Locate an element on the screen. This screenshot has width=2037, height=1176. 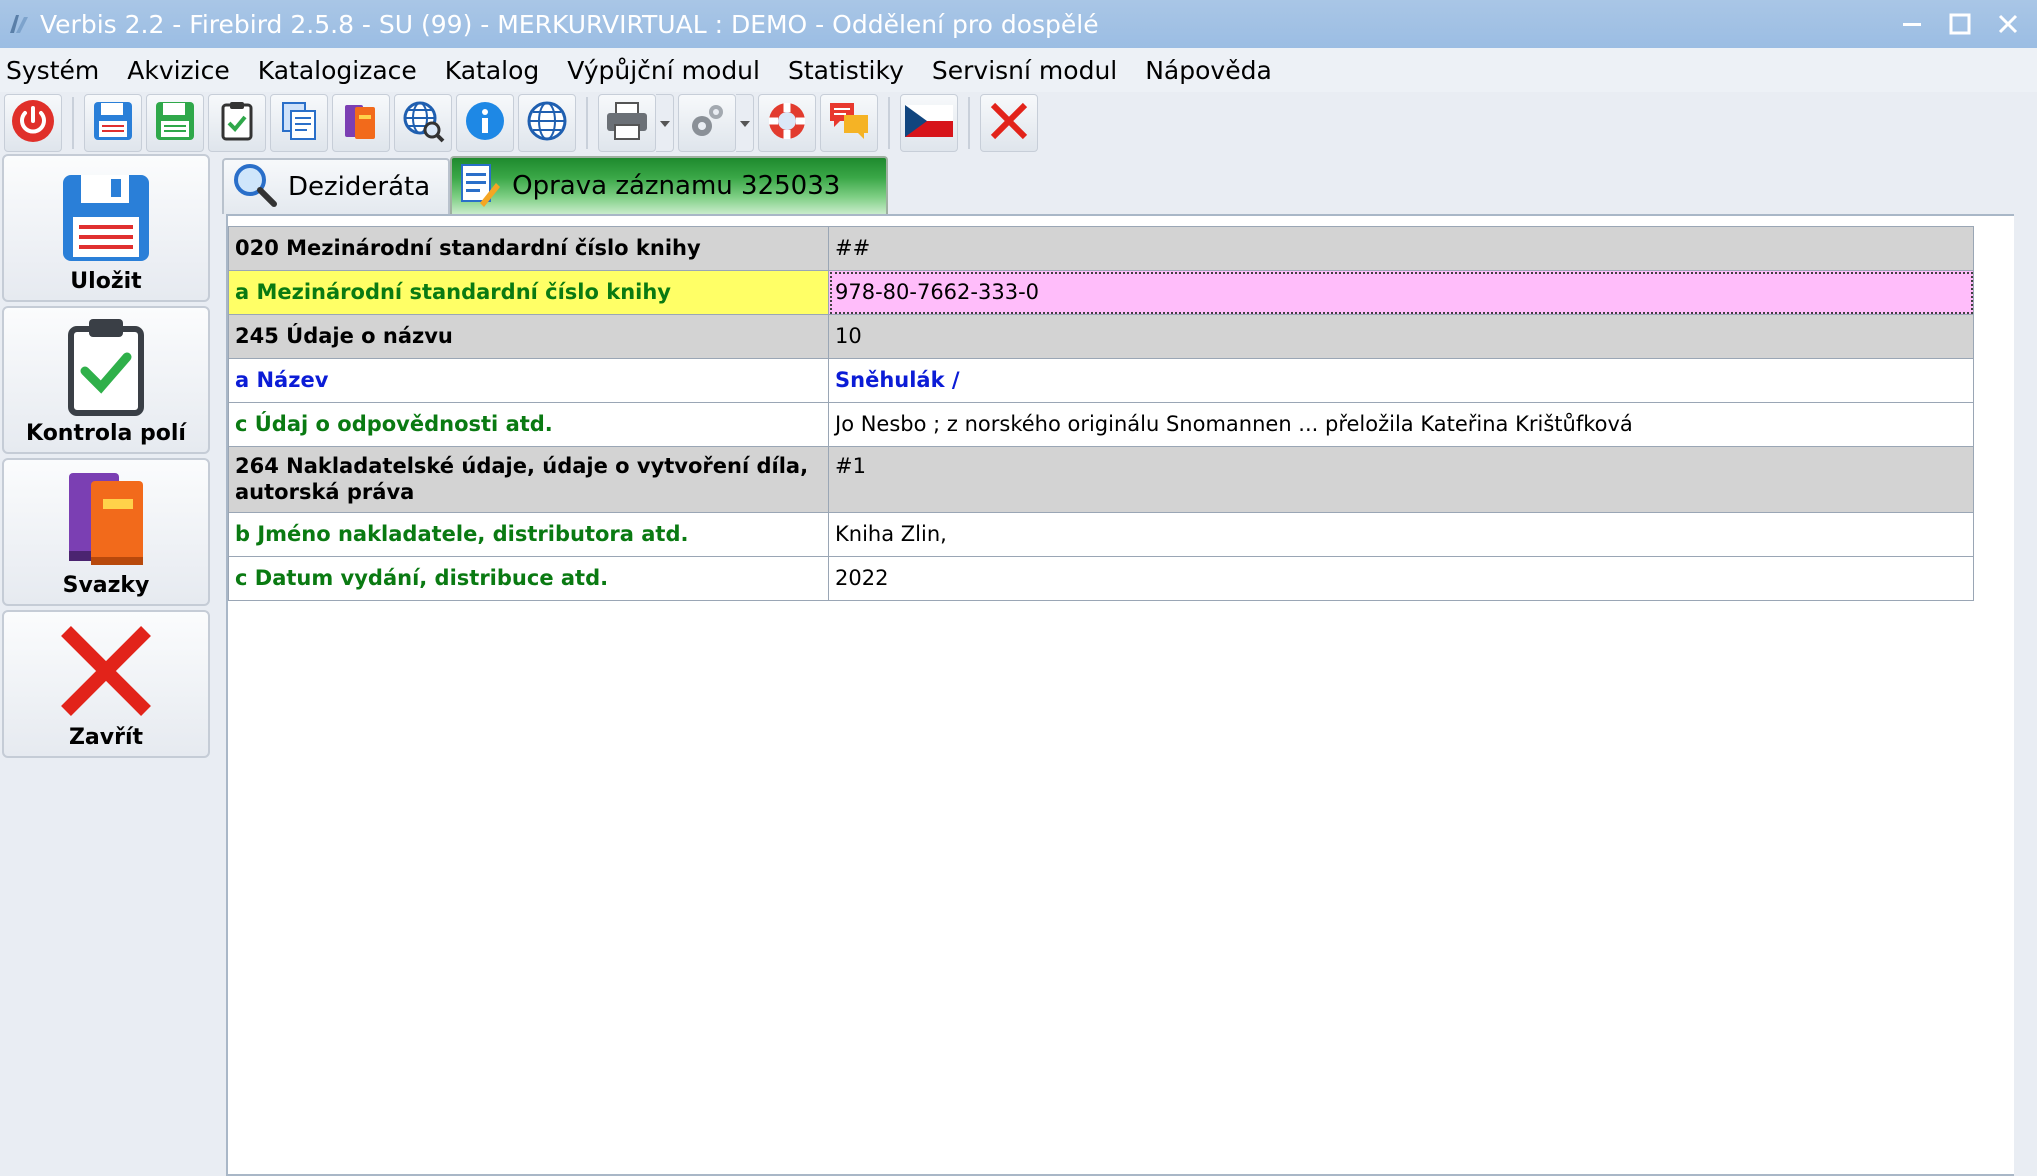
table-row: c Datum vydání, distribuce atd. 2022 is located at coordinates (1101, 578).